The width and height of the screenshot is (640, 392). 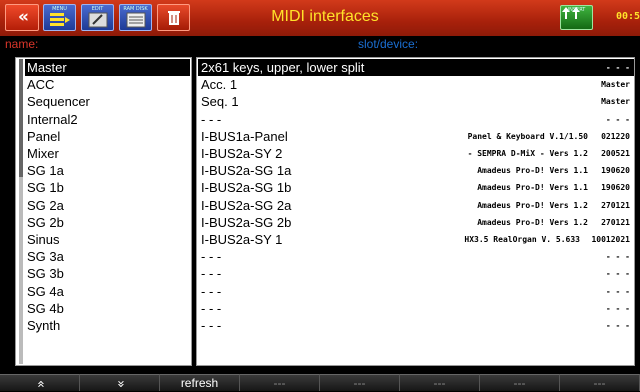 I want to click on interface-list-item: Sequencer, so click(x=108, y=101).